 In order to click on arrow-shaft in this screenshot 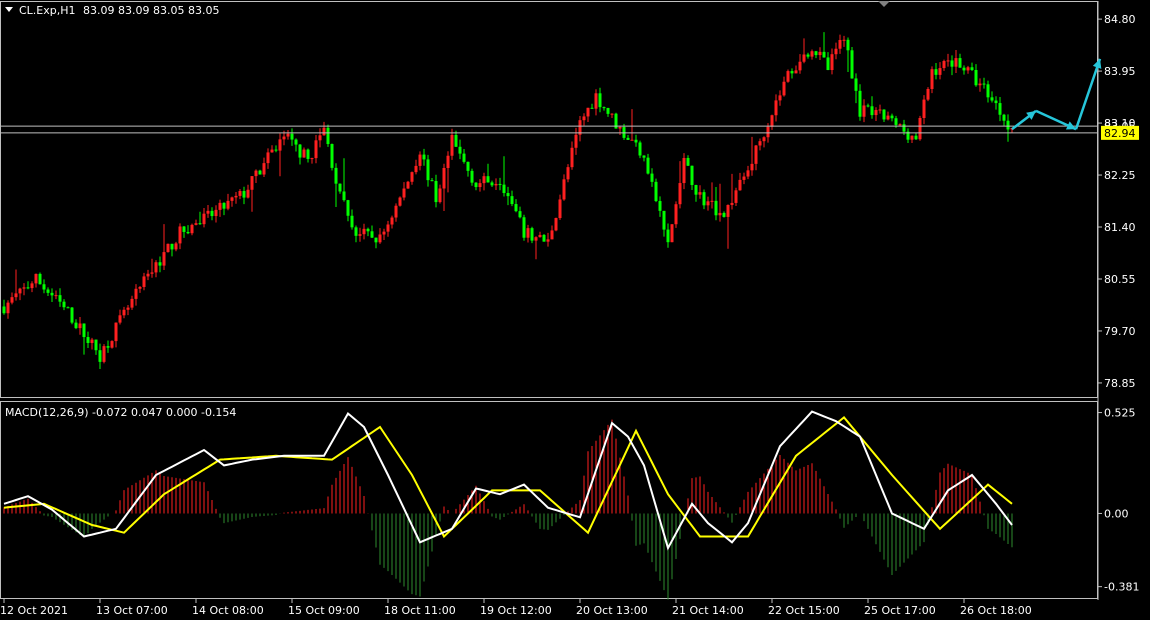, I will do `click(1088, 94)`.